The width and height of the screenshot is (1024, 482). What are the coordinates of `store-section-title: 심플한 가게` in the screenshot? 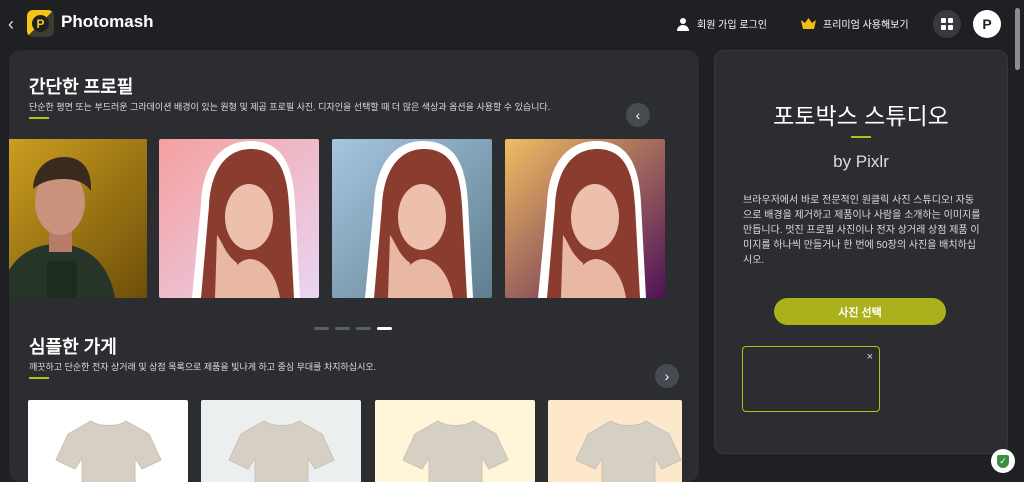 It's located at (73, 347).